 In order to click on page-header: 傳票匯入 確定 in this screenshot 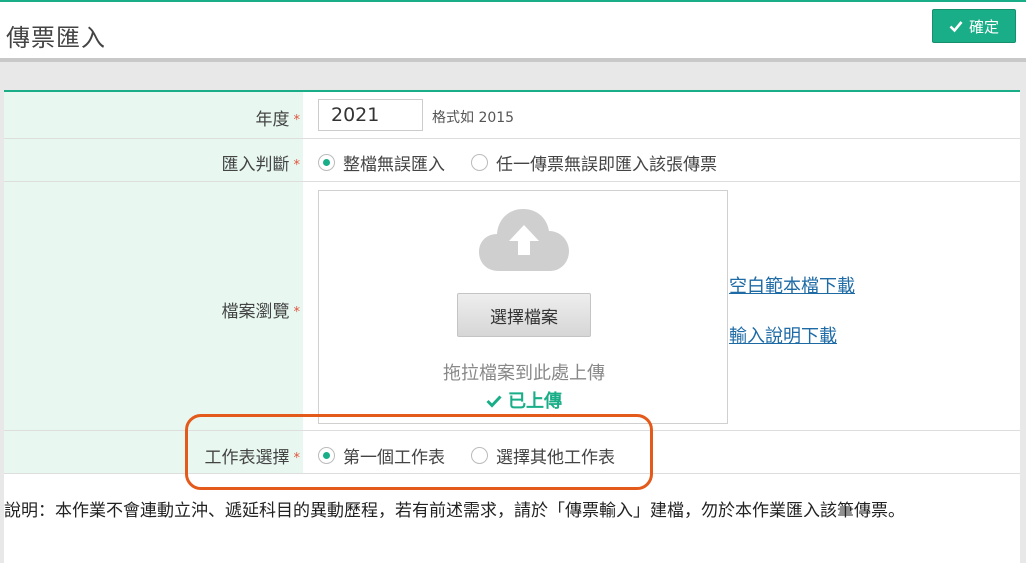, I will do `click(513, 30)`.